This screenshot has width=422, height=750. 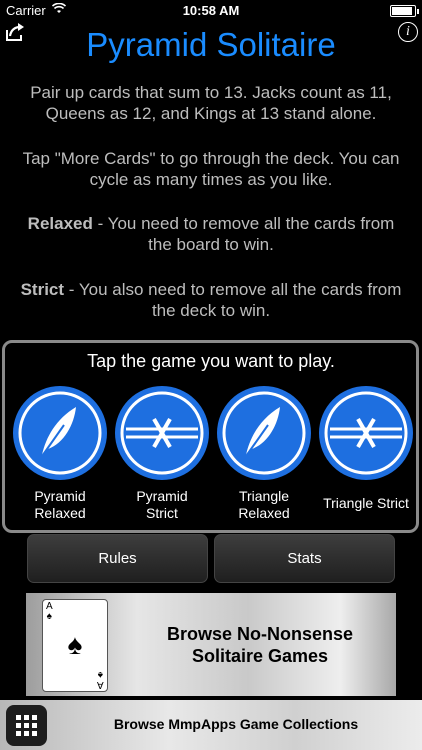 I want to click on battery-icon, so click(x=404, y=11).